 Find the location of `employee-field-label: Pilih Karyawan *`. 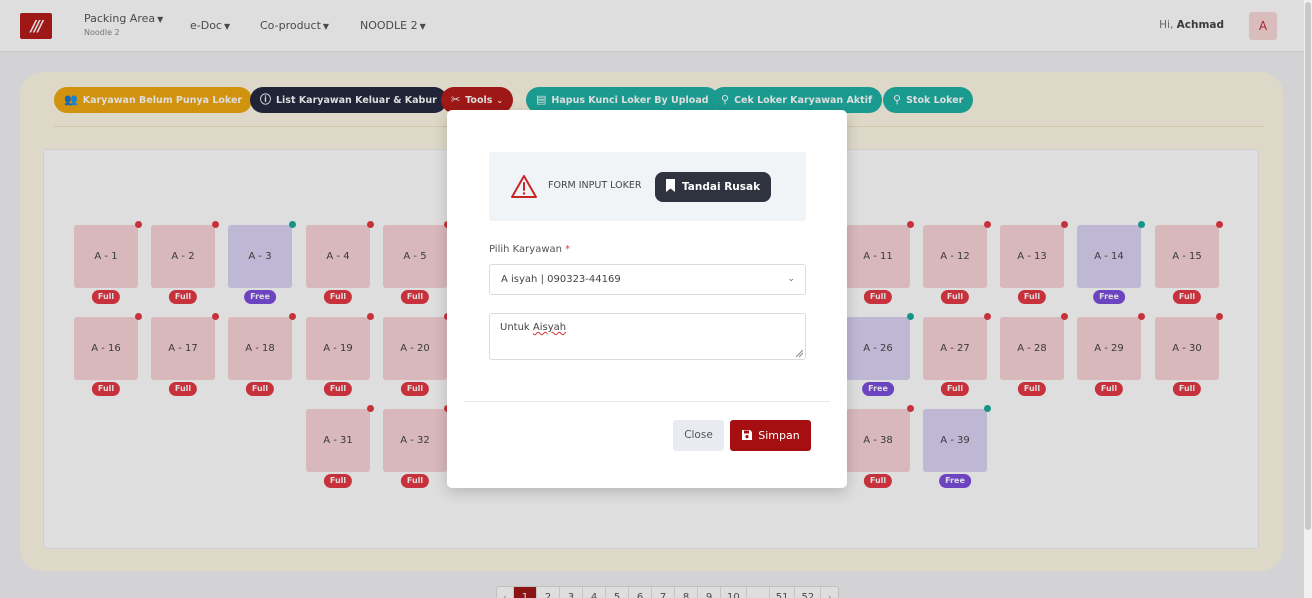

employee-field-label: Pilih Karyawan * is located at coordinates (529, 249).